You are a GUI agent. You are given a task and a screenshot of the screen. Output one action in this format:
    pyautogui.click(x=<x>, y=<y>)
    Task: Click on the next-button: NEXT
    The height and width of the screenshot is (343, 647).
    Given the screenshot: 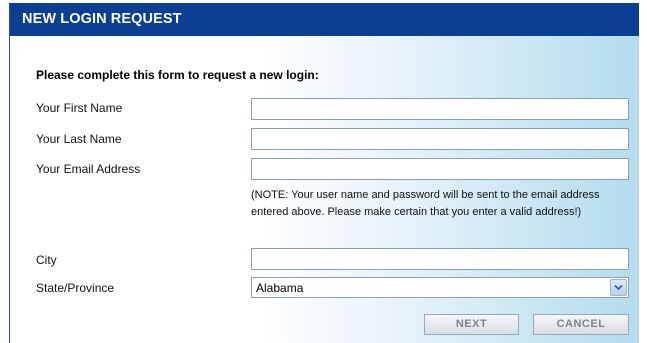 What is the action you would take?
    pyautogui.click(x=471, y=324)
    